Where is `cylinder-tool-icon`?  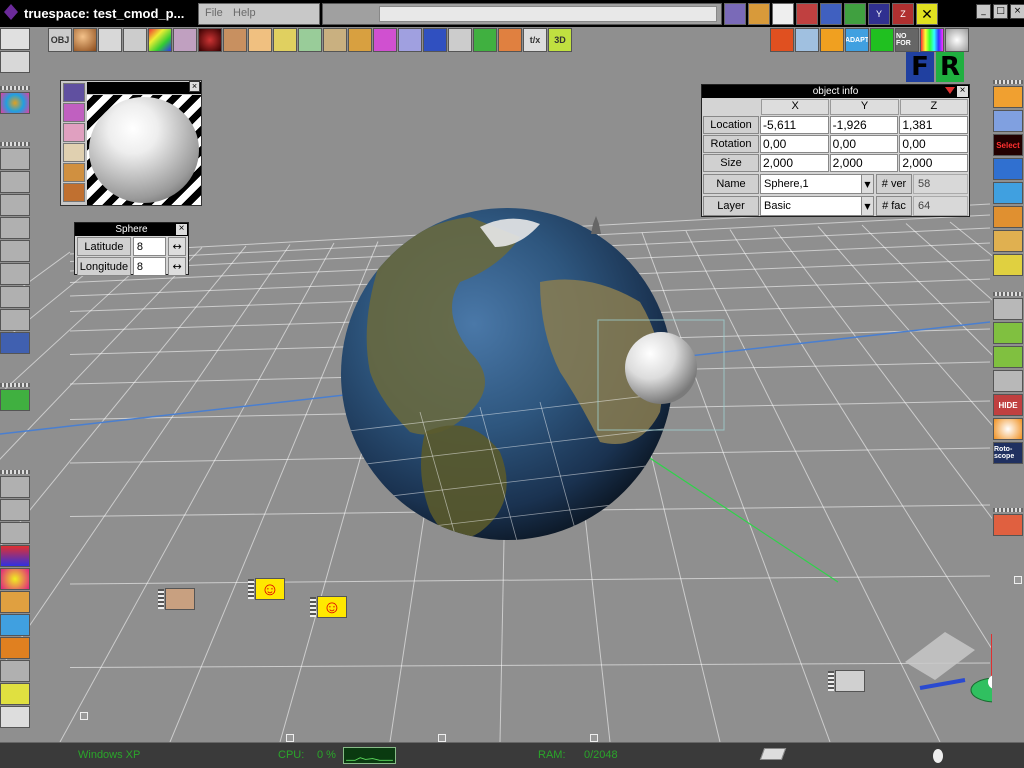 cylinder-tool-icon is located at coordinates (235, 40).